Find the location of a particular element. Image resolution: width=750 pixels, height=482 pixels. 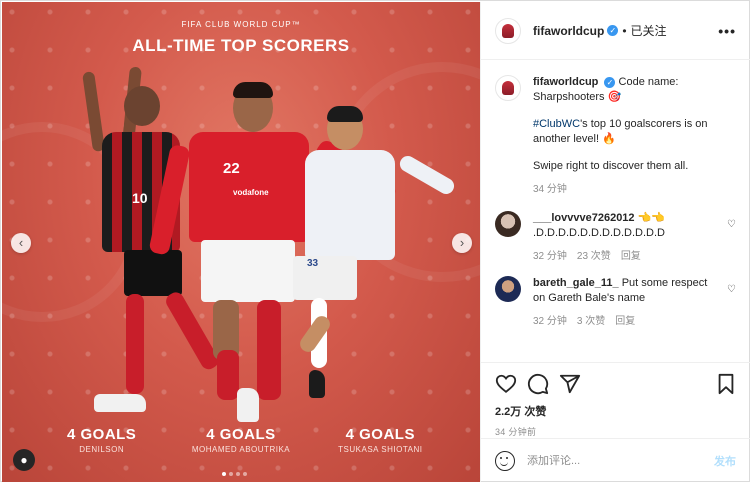

player-shiotani: 33 is located at coordinates (372, 257).